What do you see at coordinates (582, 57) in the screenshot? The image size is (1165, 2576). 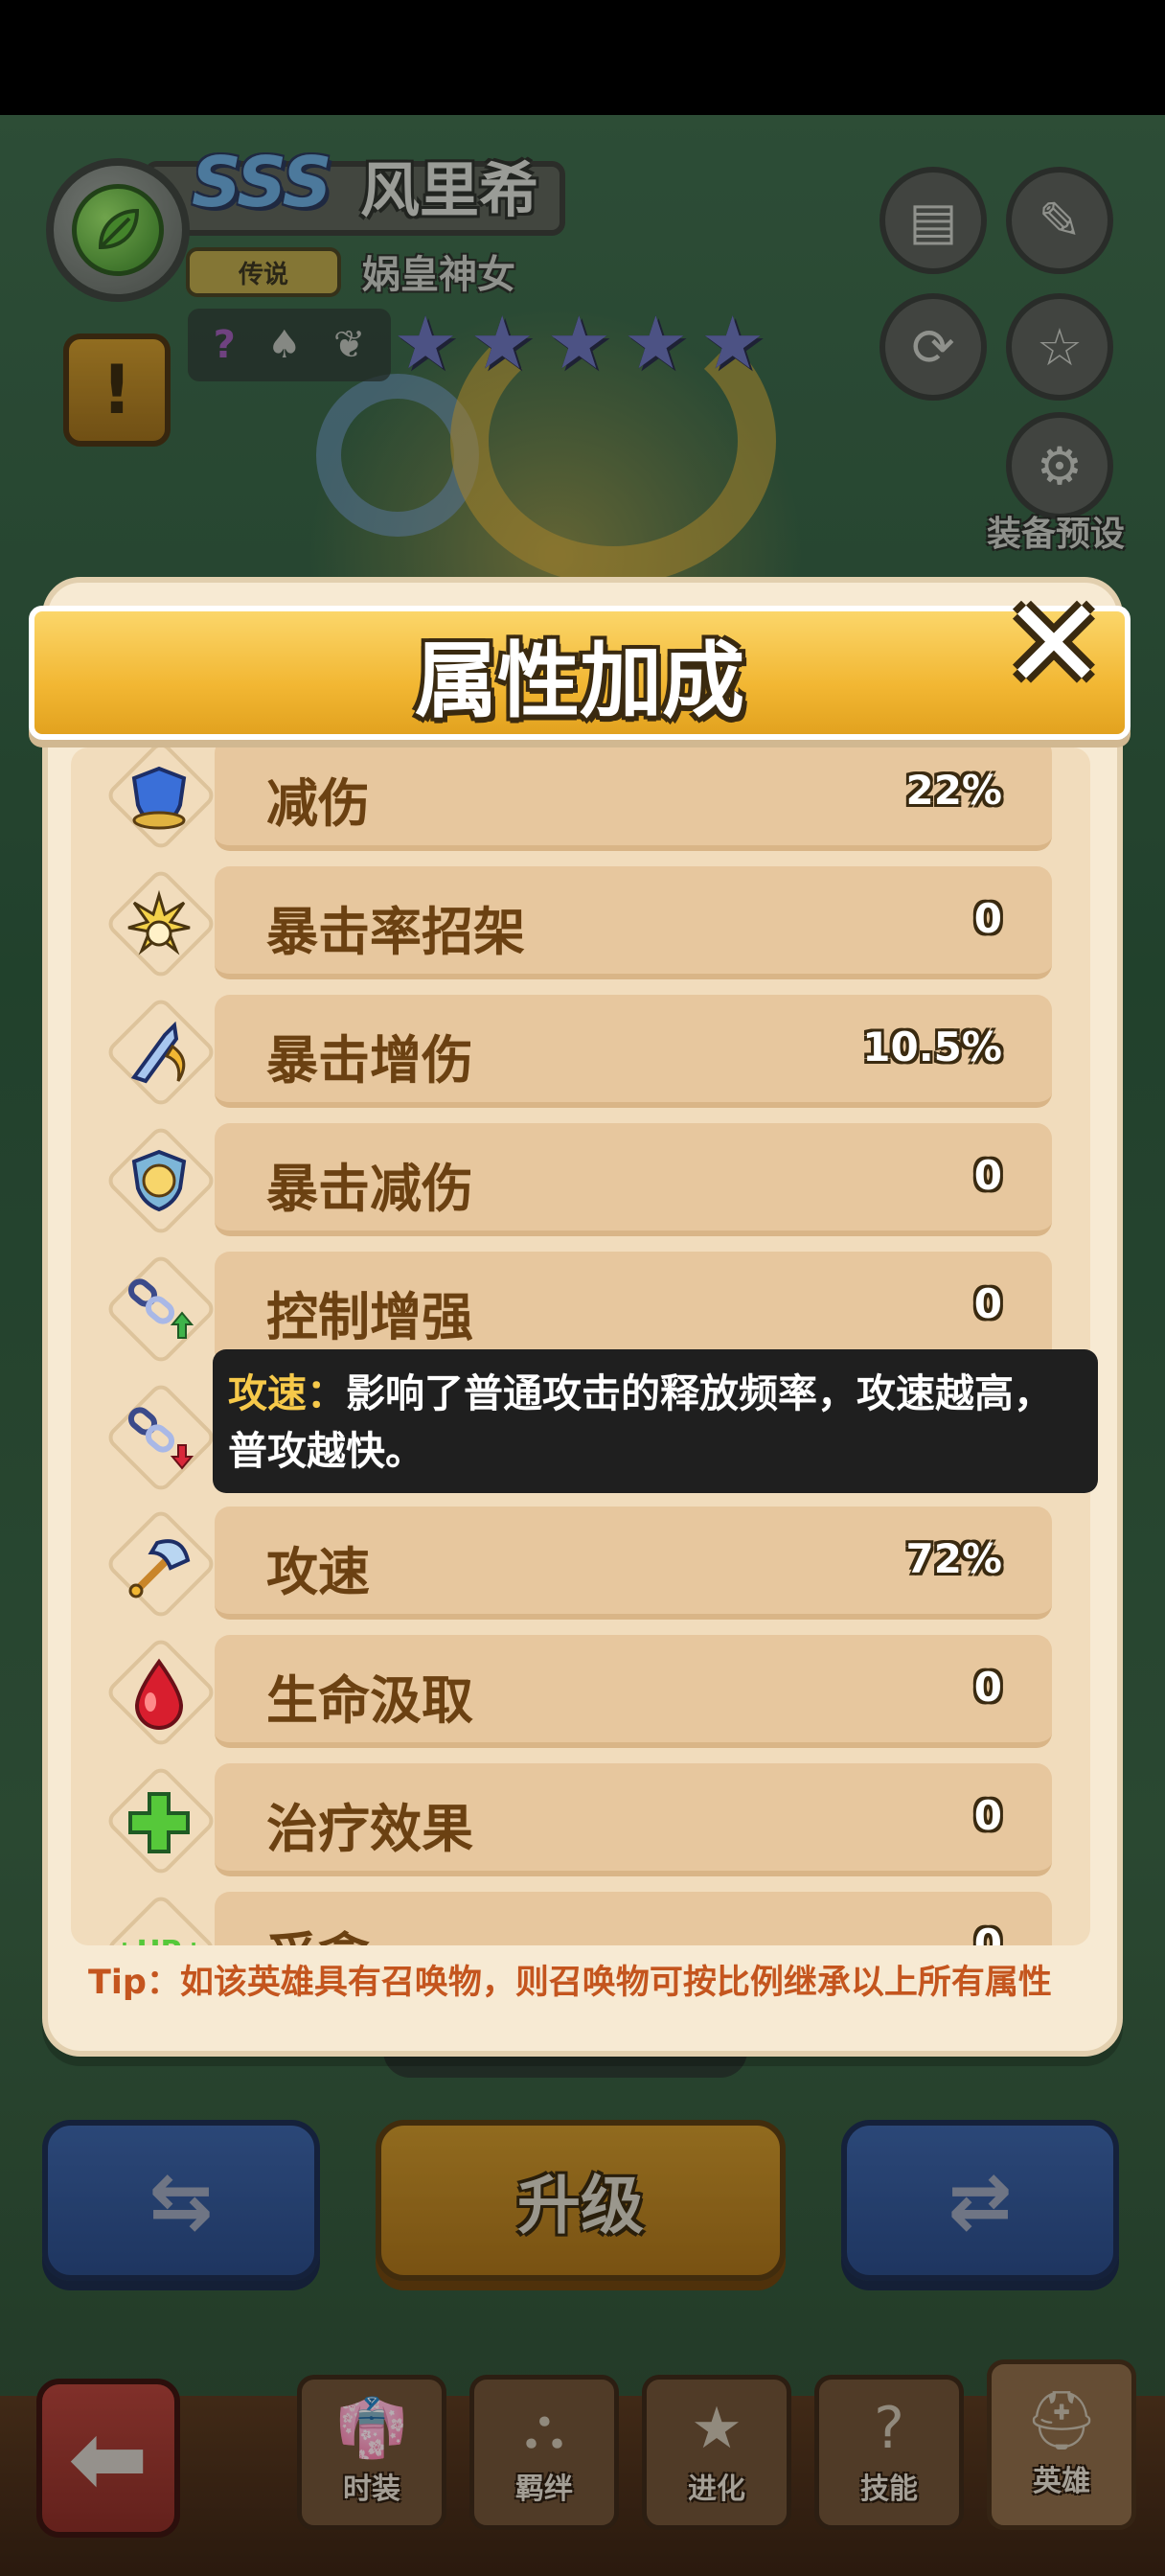 I see `status-bar` at bounding box center [582, 57].